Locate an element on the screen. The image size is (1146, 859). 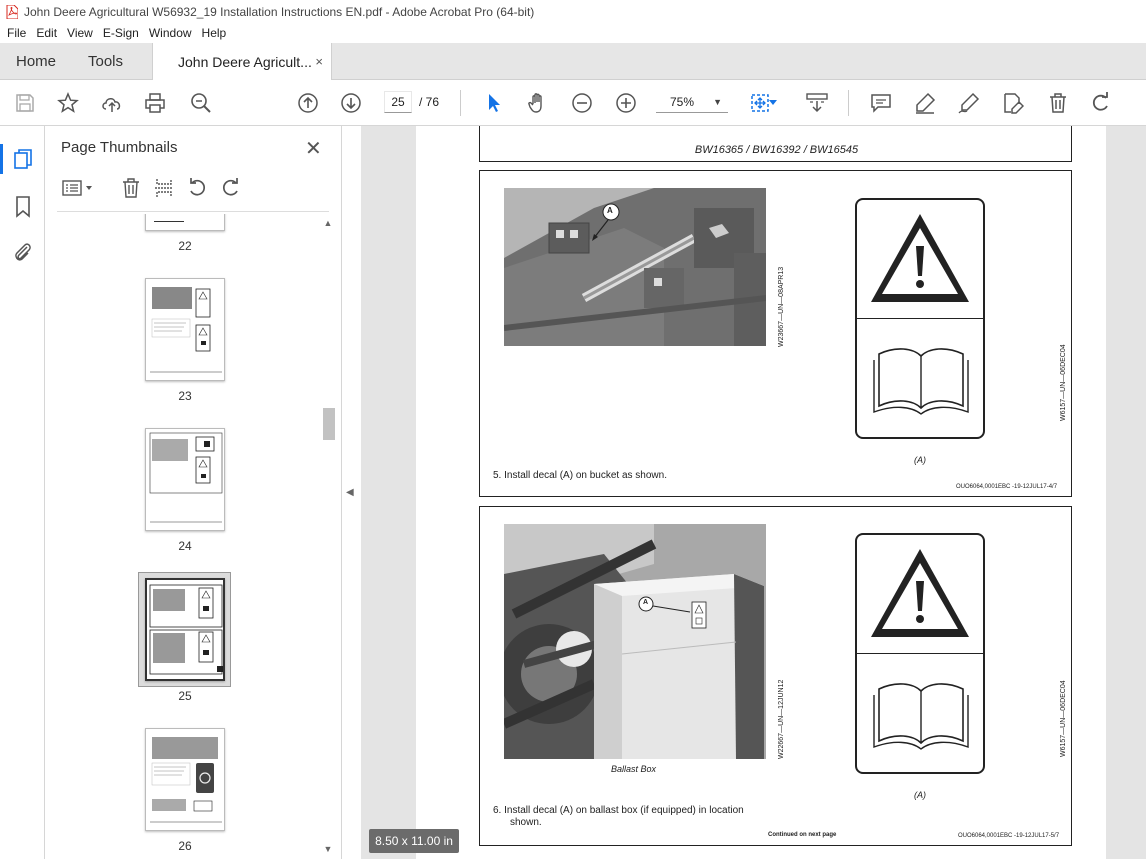
rotate-counterclockwise-icon is located at coordinates (197, 188).